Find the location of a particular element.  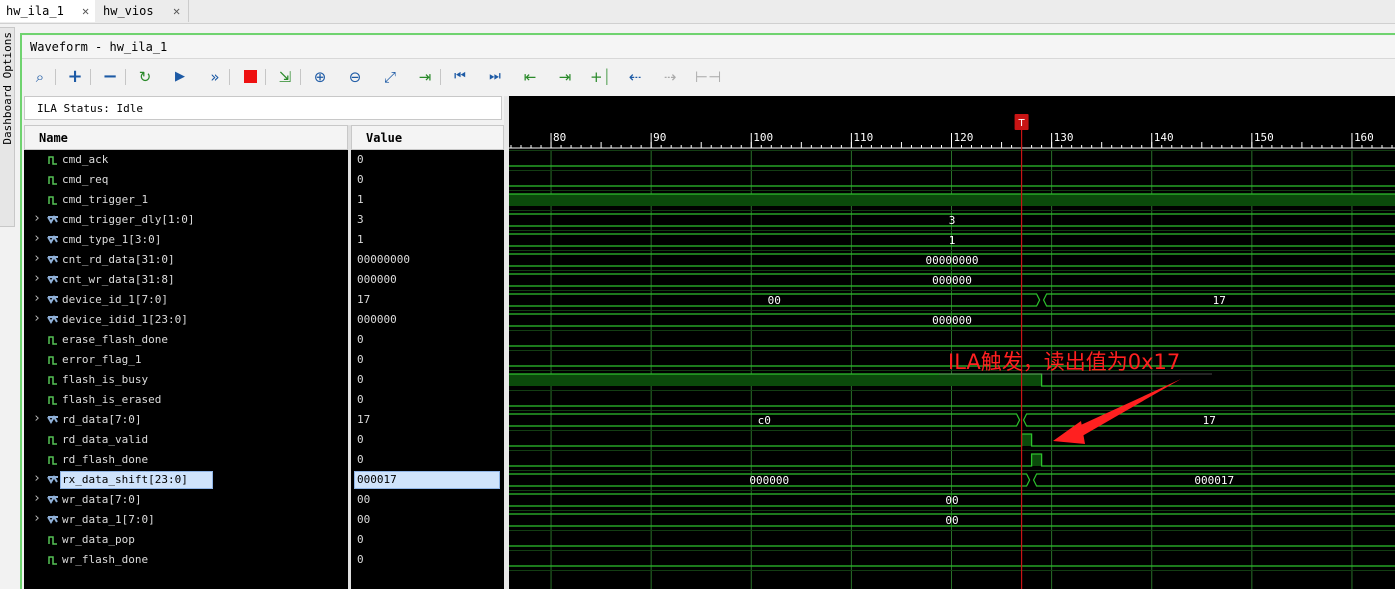

zoom-fit-icon: ⤢ is located at coordinates (390, 77).